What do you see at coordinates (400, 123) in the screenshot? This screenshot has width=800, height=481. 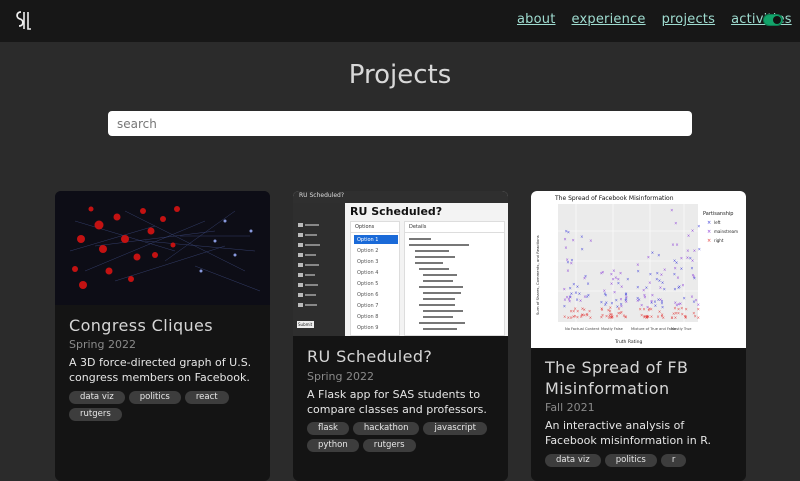 I see `search-input` at bounding box center [400, 123].